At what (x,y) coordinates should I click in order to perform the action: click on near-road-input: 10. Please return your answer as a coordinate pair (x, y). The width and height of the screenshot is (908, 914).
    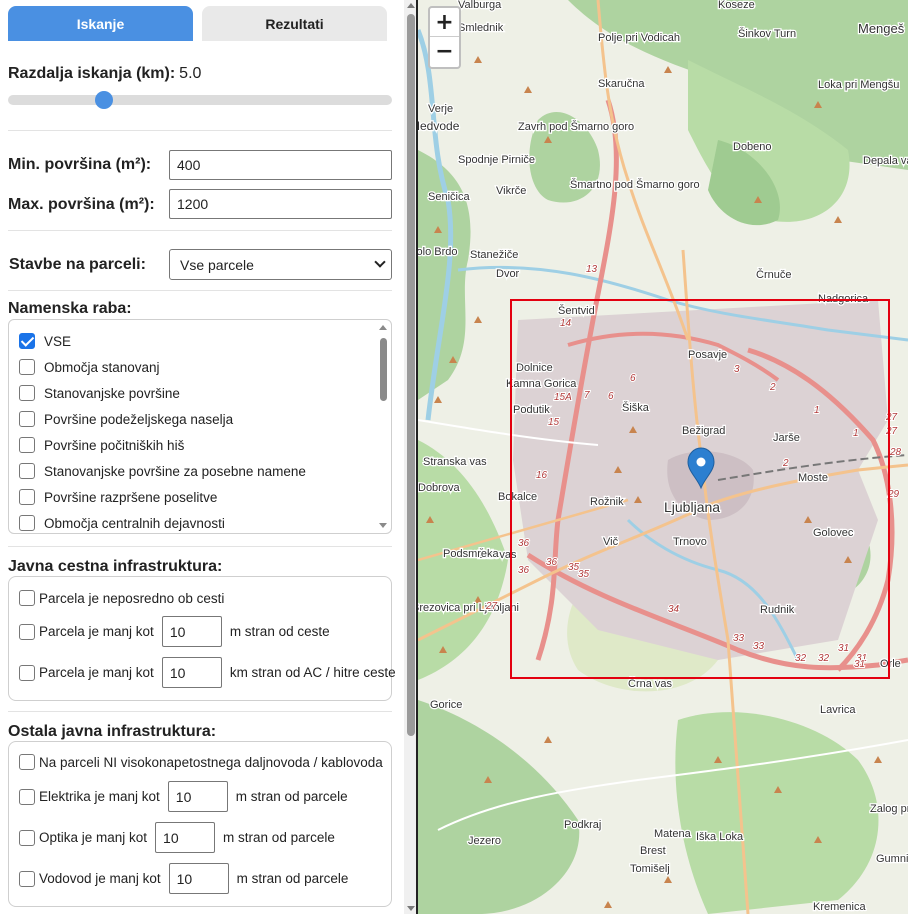
    Looking at the image, I should click on (191, 631).